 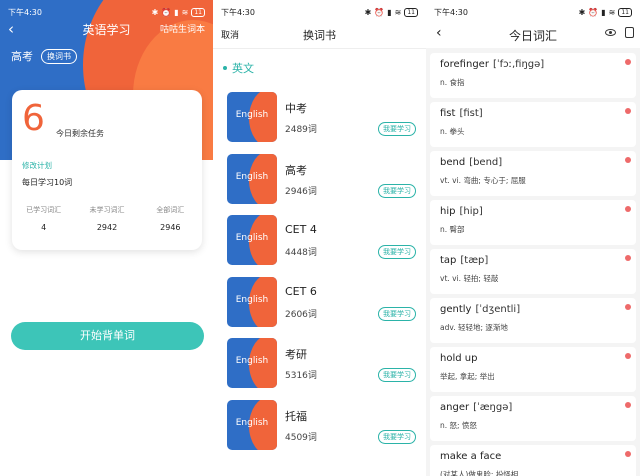 What do you see at coordinates (296, 108) in the screenshot?
I see `book-name: 中考` at bounding box center [296, 108].